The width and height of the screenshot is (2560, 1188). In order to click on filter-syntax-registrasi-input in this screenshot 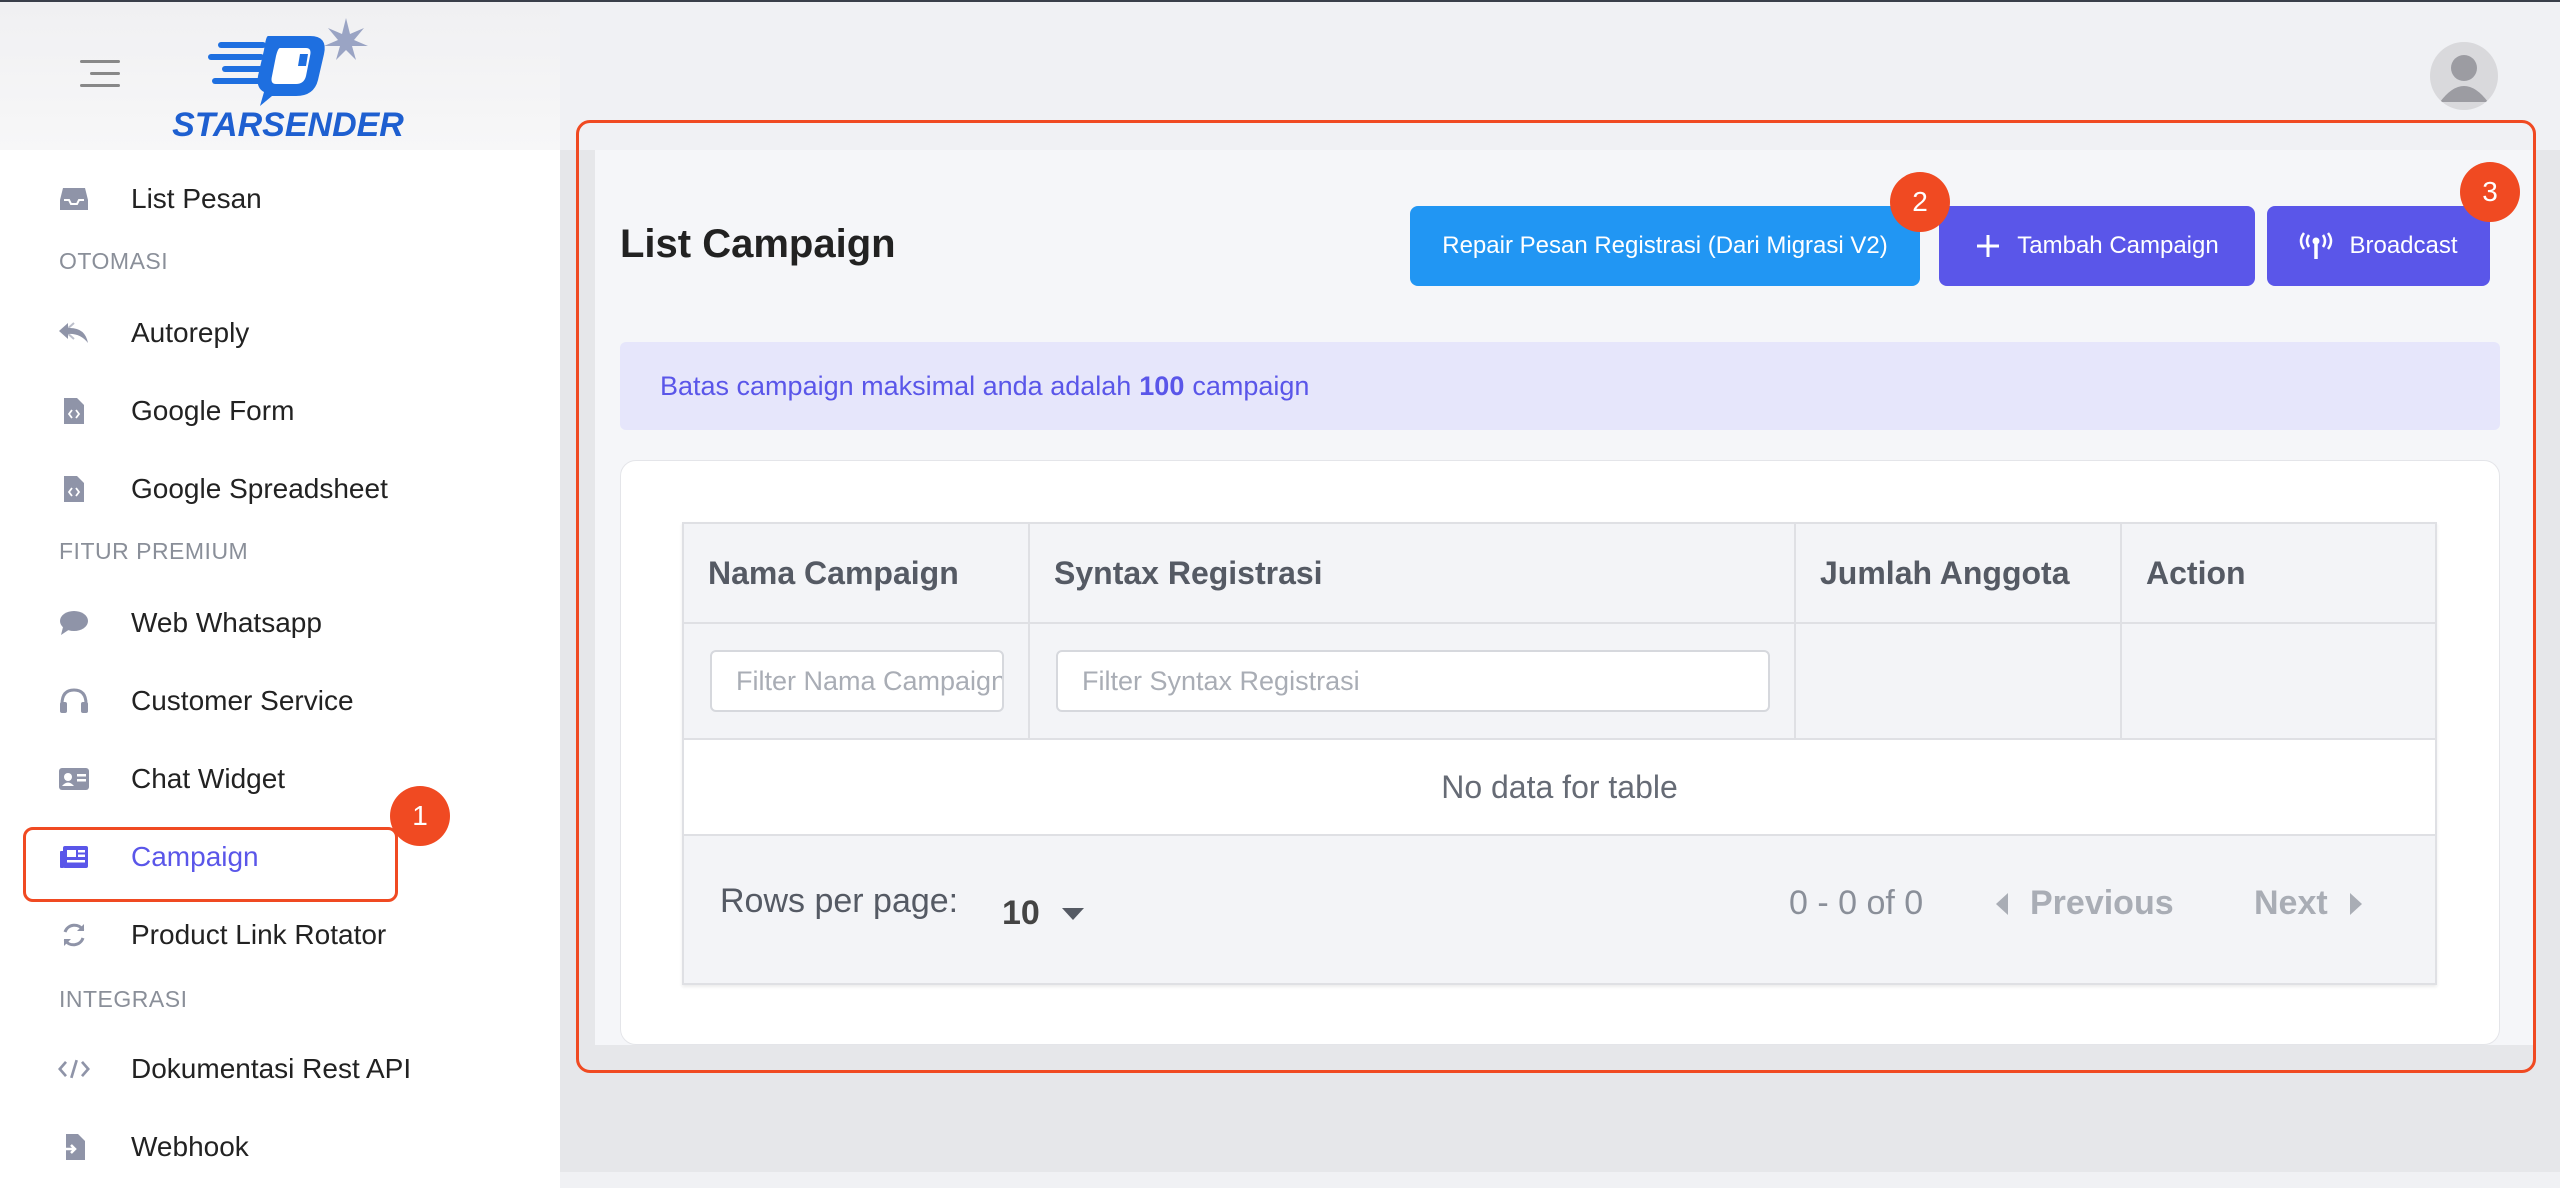, I will do `click(1413, 681)`.